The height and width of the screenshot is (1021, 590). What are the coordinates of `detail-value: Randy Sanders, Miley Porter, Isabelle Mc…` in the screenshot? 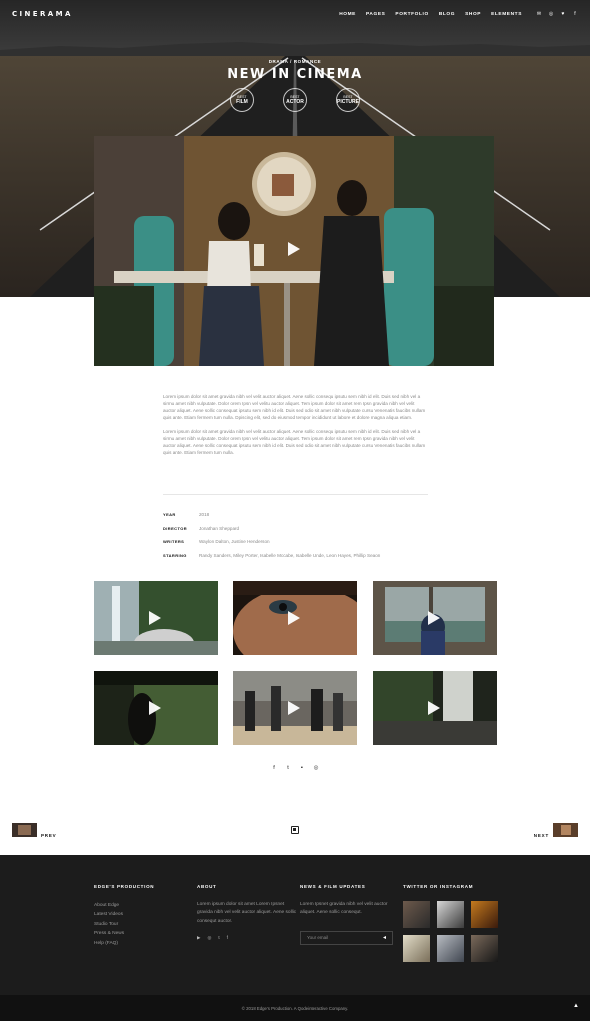 It's located at (290, 555).